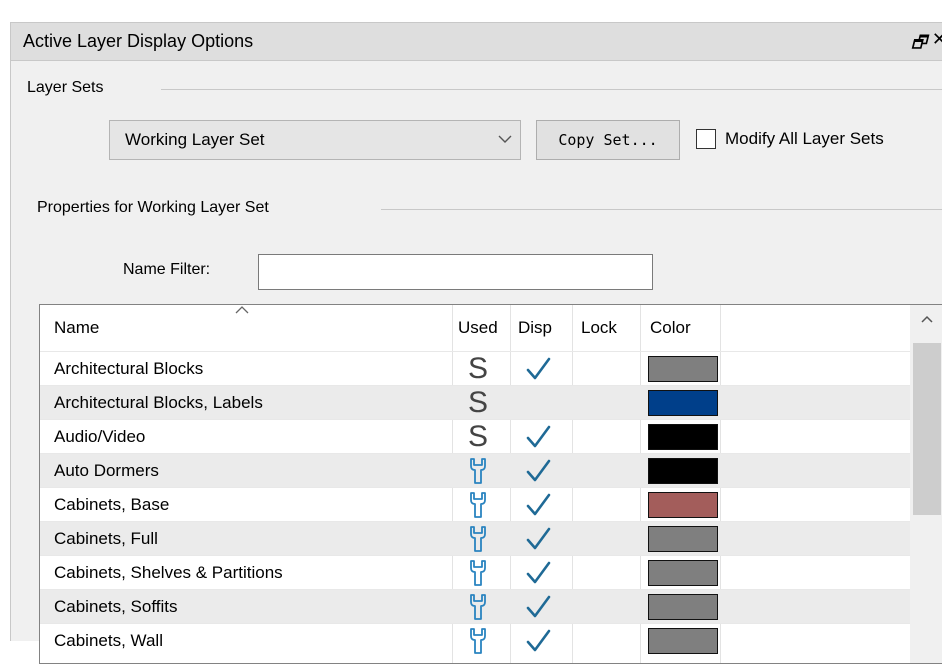 This screenshot has width=942, height=664. I want to click on column-header-lock: Lock, so click(599, 328).